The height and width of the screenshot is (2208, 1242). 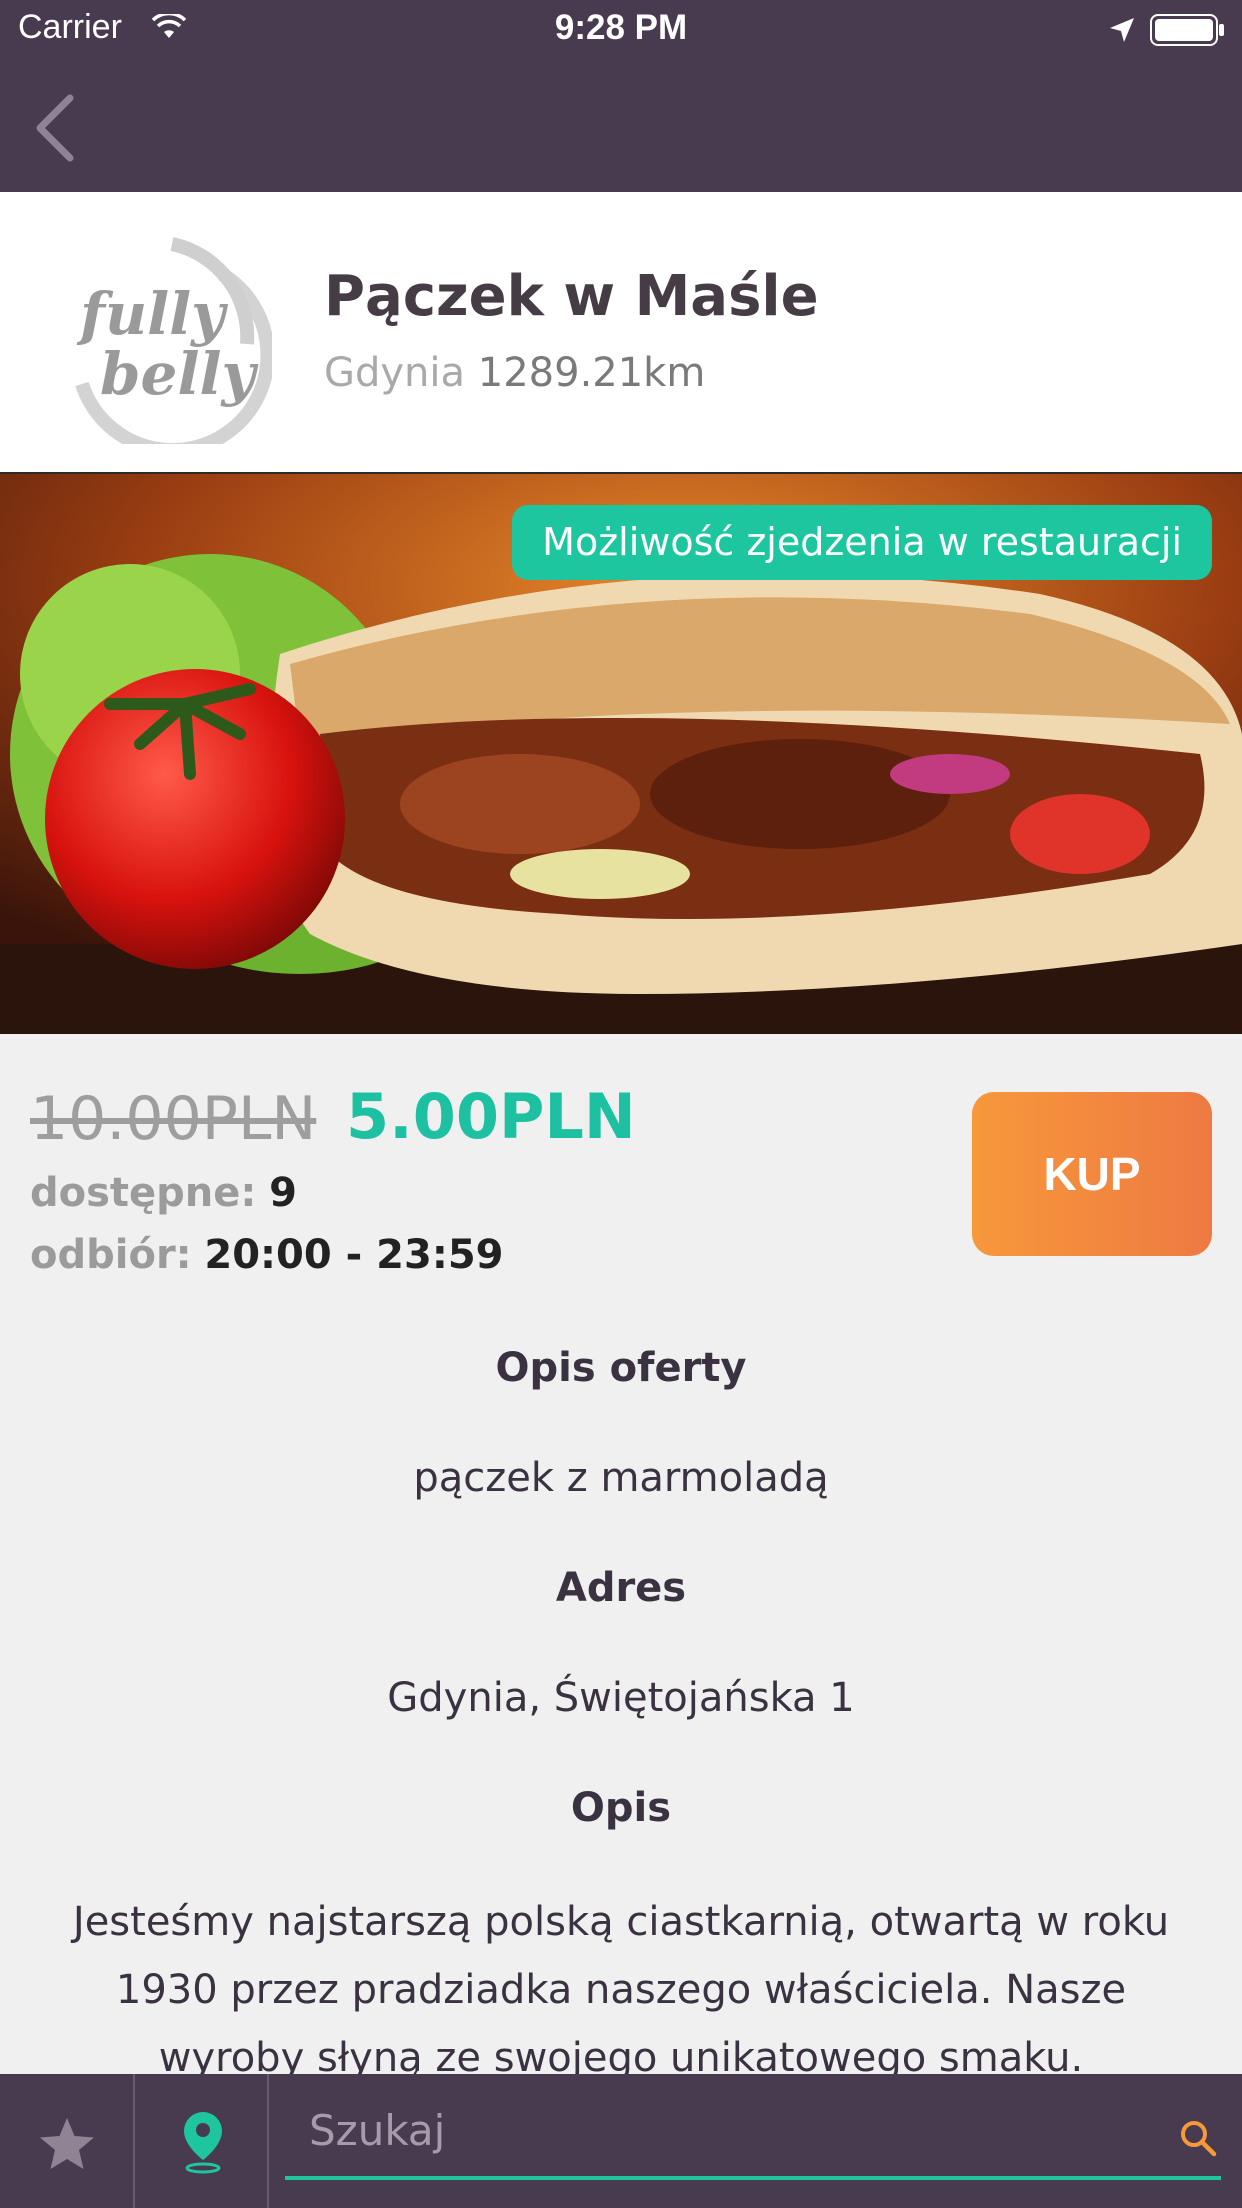 What do you see at coordinates (1187, 30) in the screenshot?
I see `battery-icon` at bounding box center [1187, 30].